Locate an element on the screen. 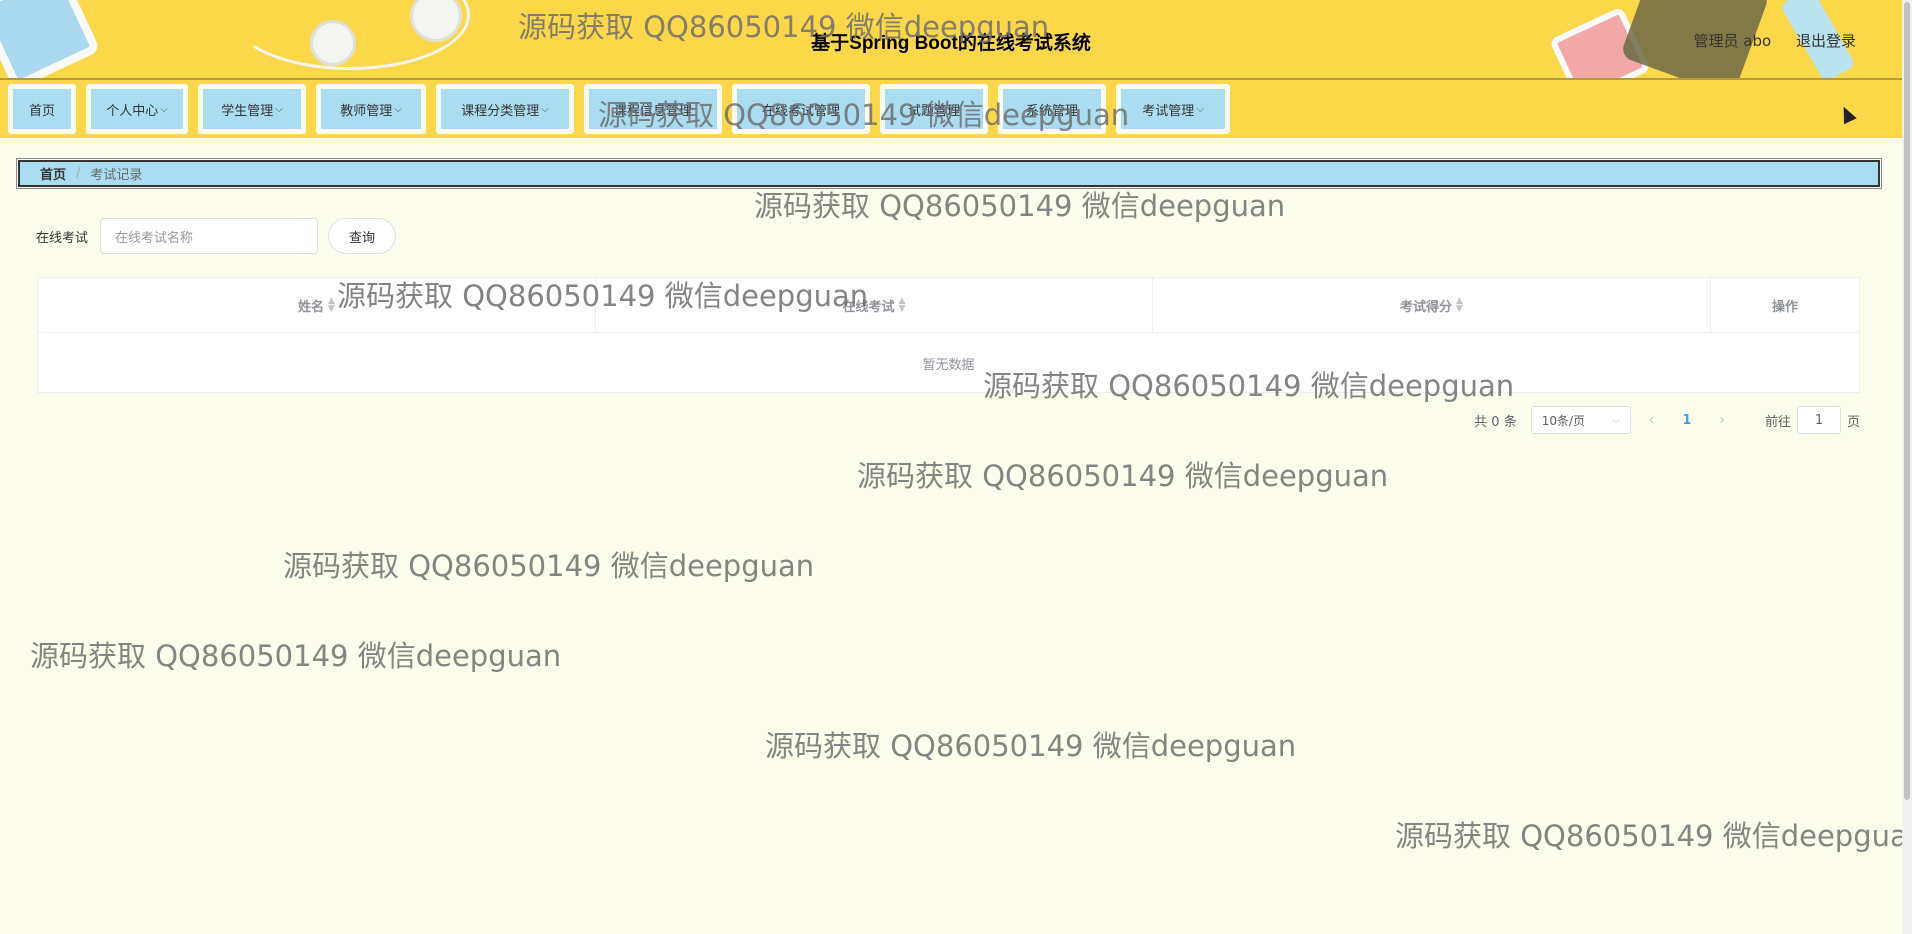  column-header-exam-score: 考试得分 ▲ ▼ is located at coordinates (1432, 305).